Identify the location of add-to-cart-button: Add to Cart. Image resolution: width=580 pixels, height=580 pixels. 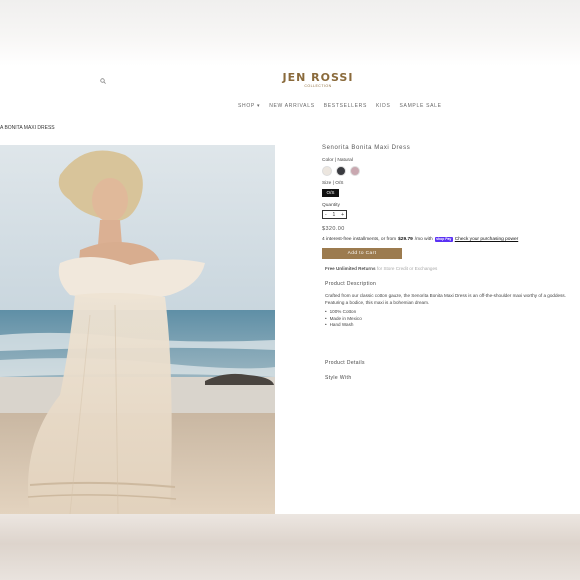
(362, 253).